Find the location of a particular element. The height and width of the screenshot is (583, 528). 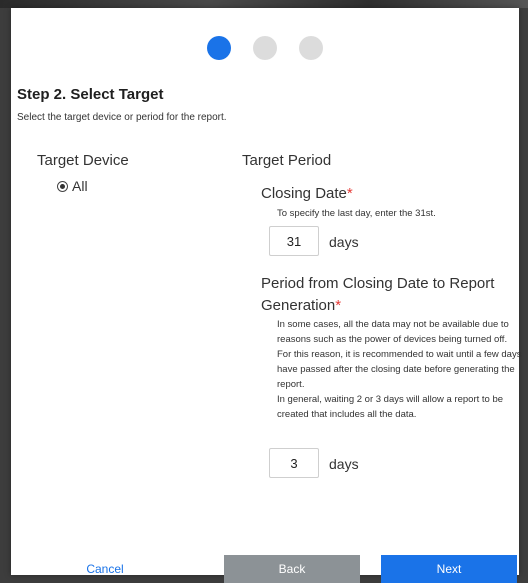

period-days-unit: days is located at coordinates (344, 464).